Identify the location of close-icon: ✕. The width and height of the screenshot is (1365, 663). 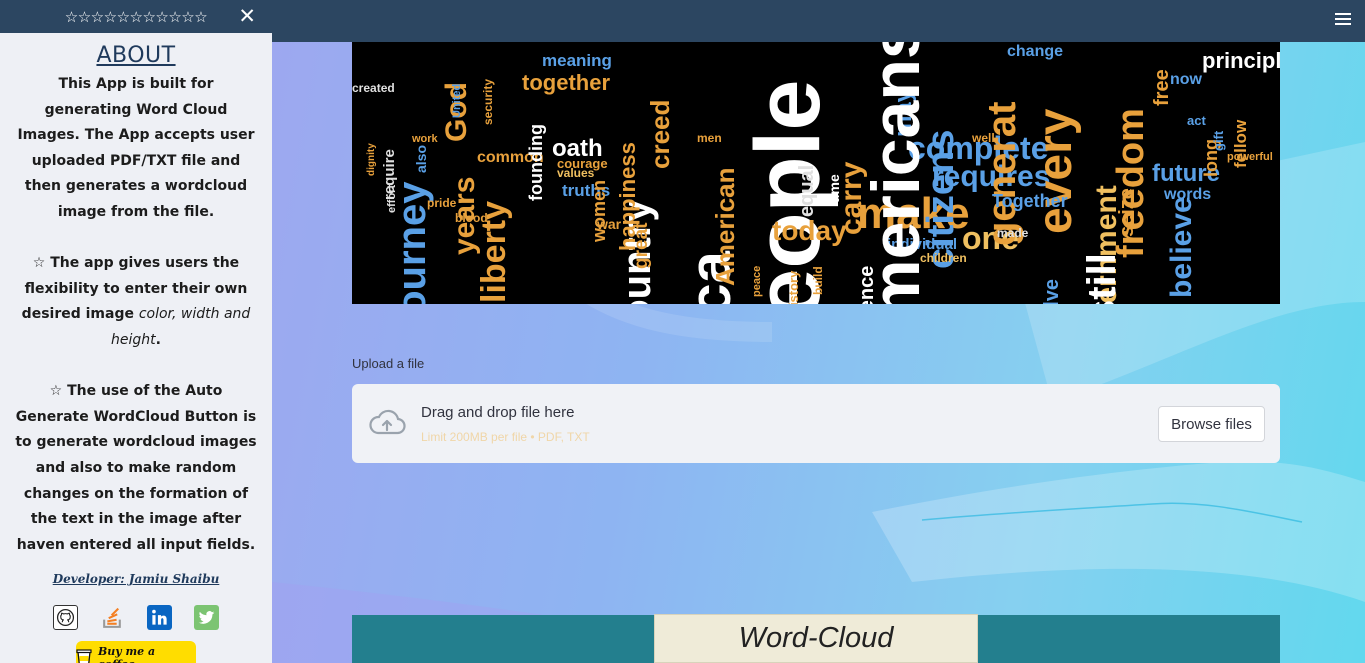
(247, 16).